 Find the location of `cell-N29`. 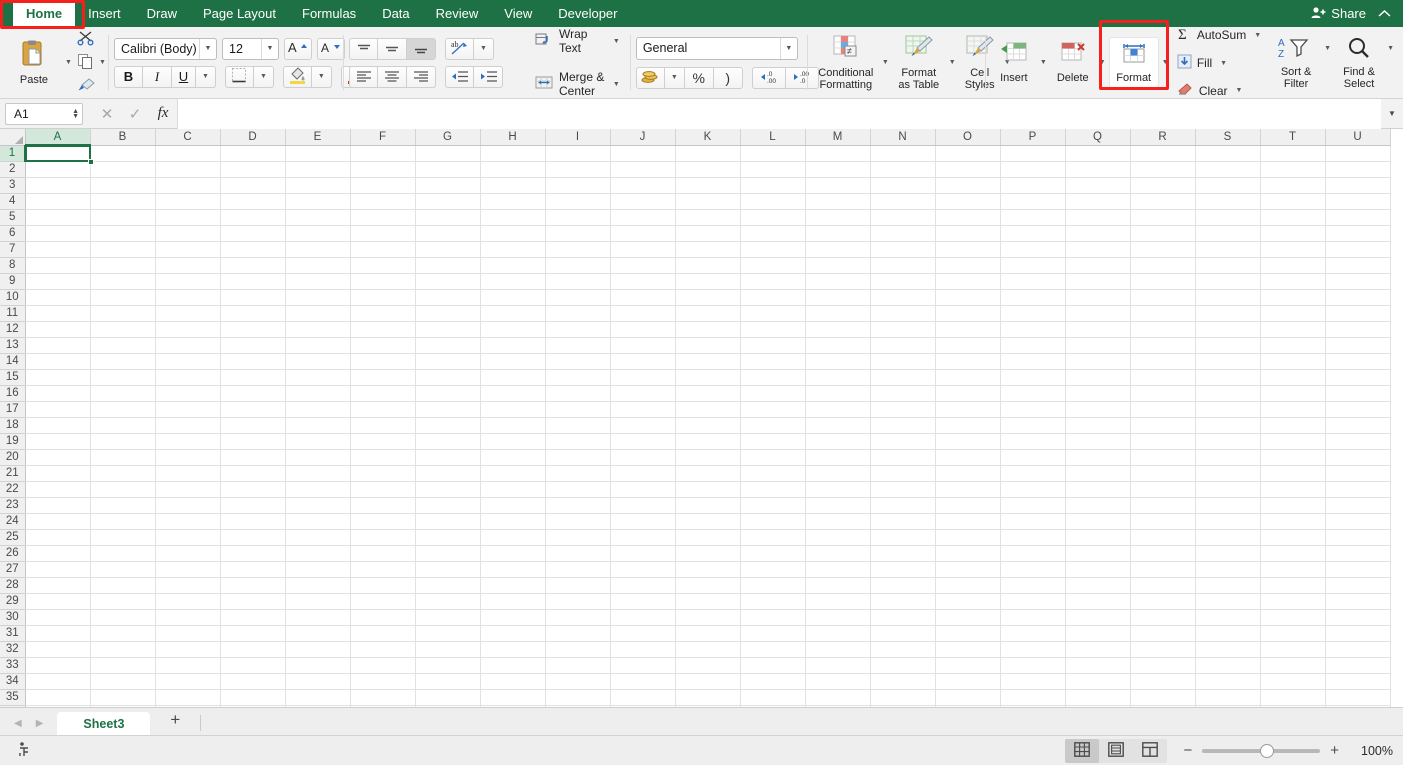

cell-N29 is located at coordinates (903, 601).